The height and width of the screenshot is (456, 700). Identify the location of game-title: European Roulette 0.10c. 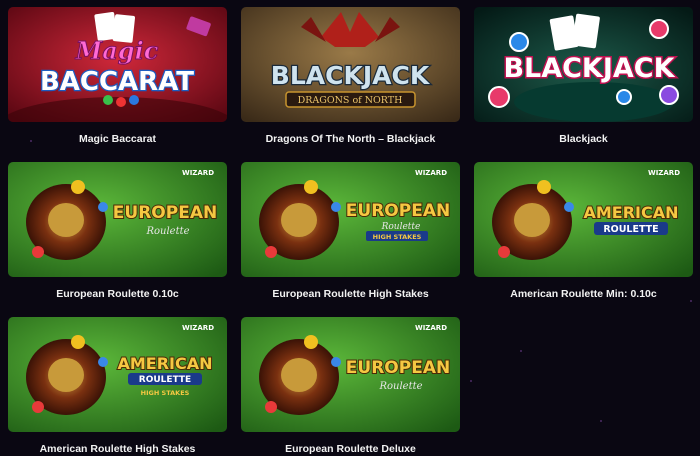
(117, 297).